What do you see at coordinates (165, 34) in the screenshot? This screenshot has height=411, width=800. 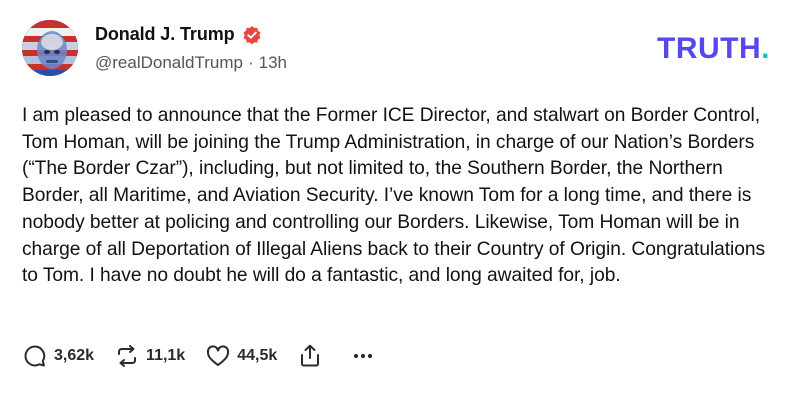 I see `author-display-name: Donald J. Trump` at bounding box center [165, 34].